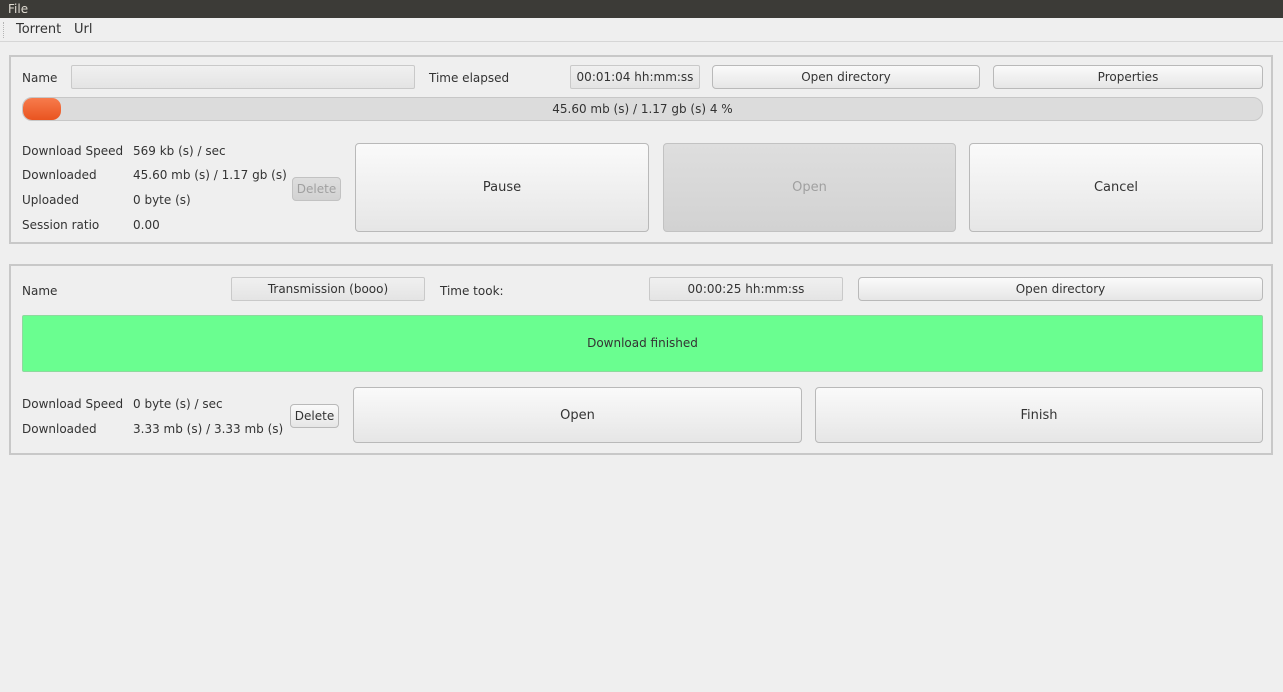  I want to click on time-elapsed-value: 00:01:04 hh:mm:ss, so click(635, 77).